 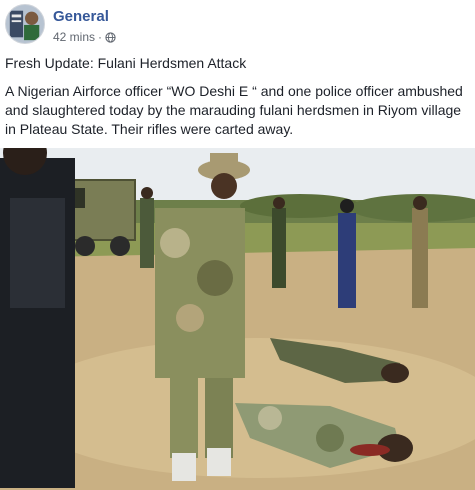 What do you see at coordinates (110, 37) in the screenshot?
I see `globe-icon` at bounding box center [110, 37].